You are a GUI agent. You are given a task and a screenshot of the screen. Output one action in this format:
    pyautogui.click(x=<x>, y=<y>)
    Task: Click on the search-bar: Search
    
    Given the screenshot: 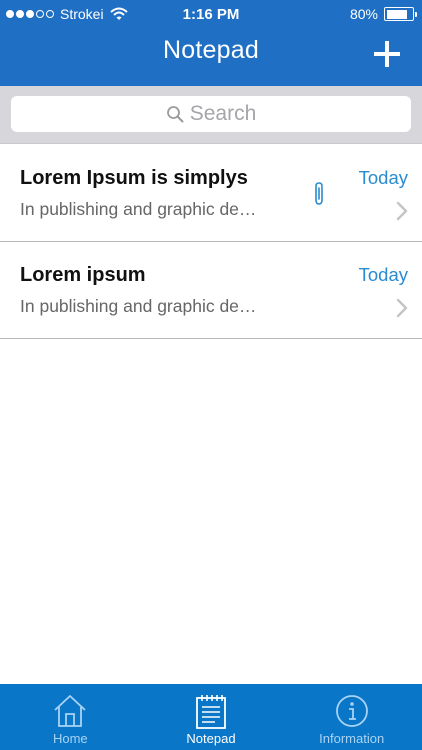 What is the action you would take?
    pyautogui.click(x=211, y=115)
    